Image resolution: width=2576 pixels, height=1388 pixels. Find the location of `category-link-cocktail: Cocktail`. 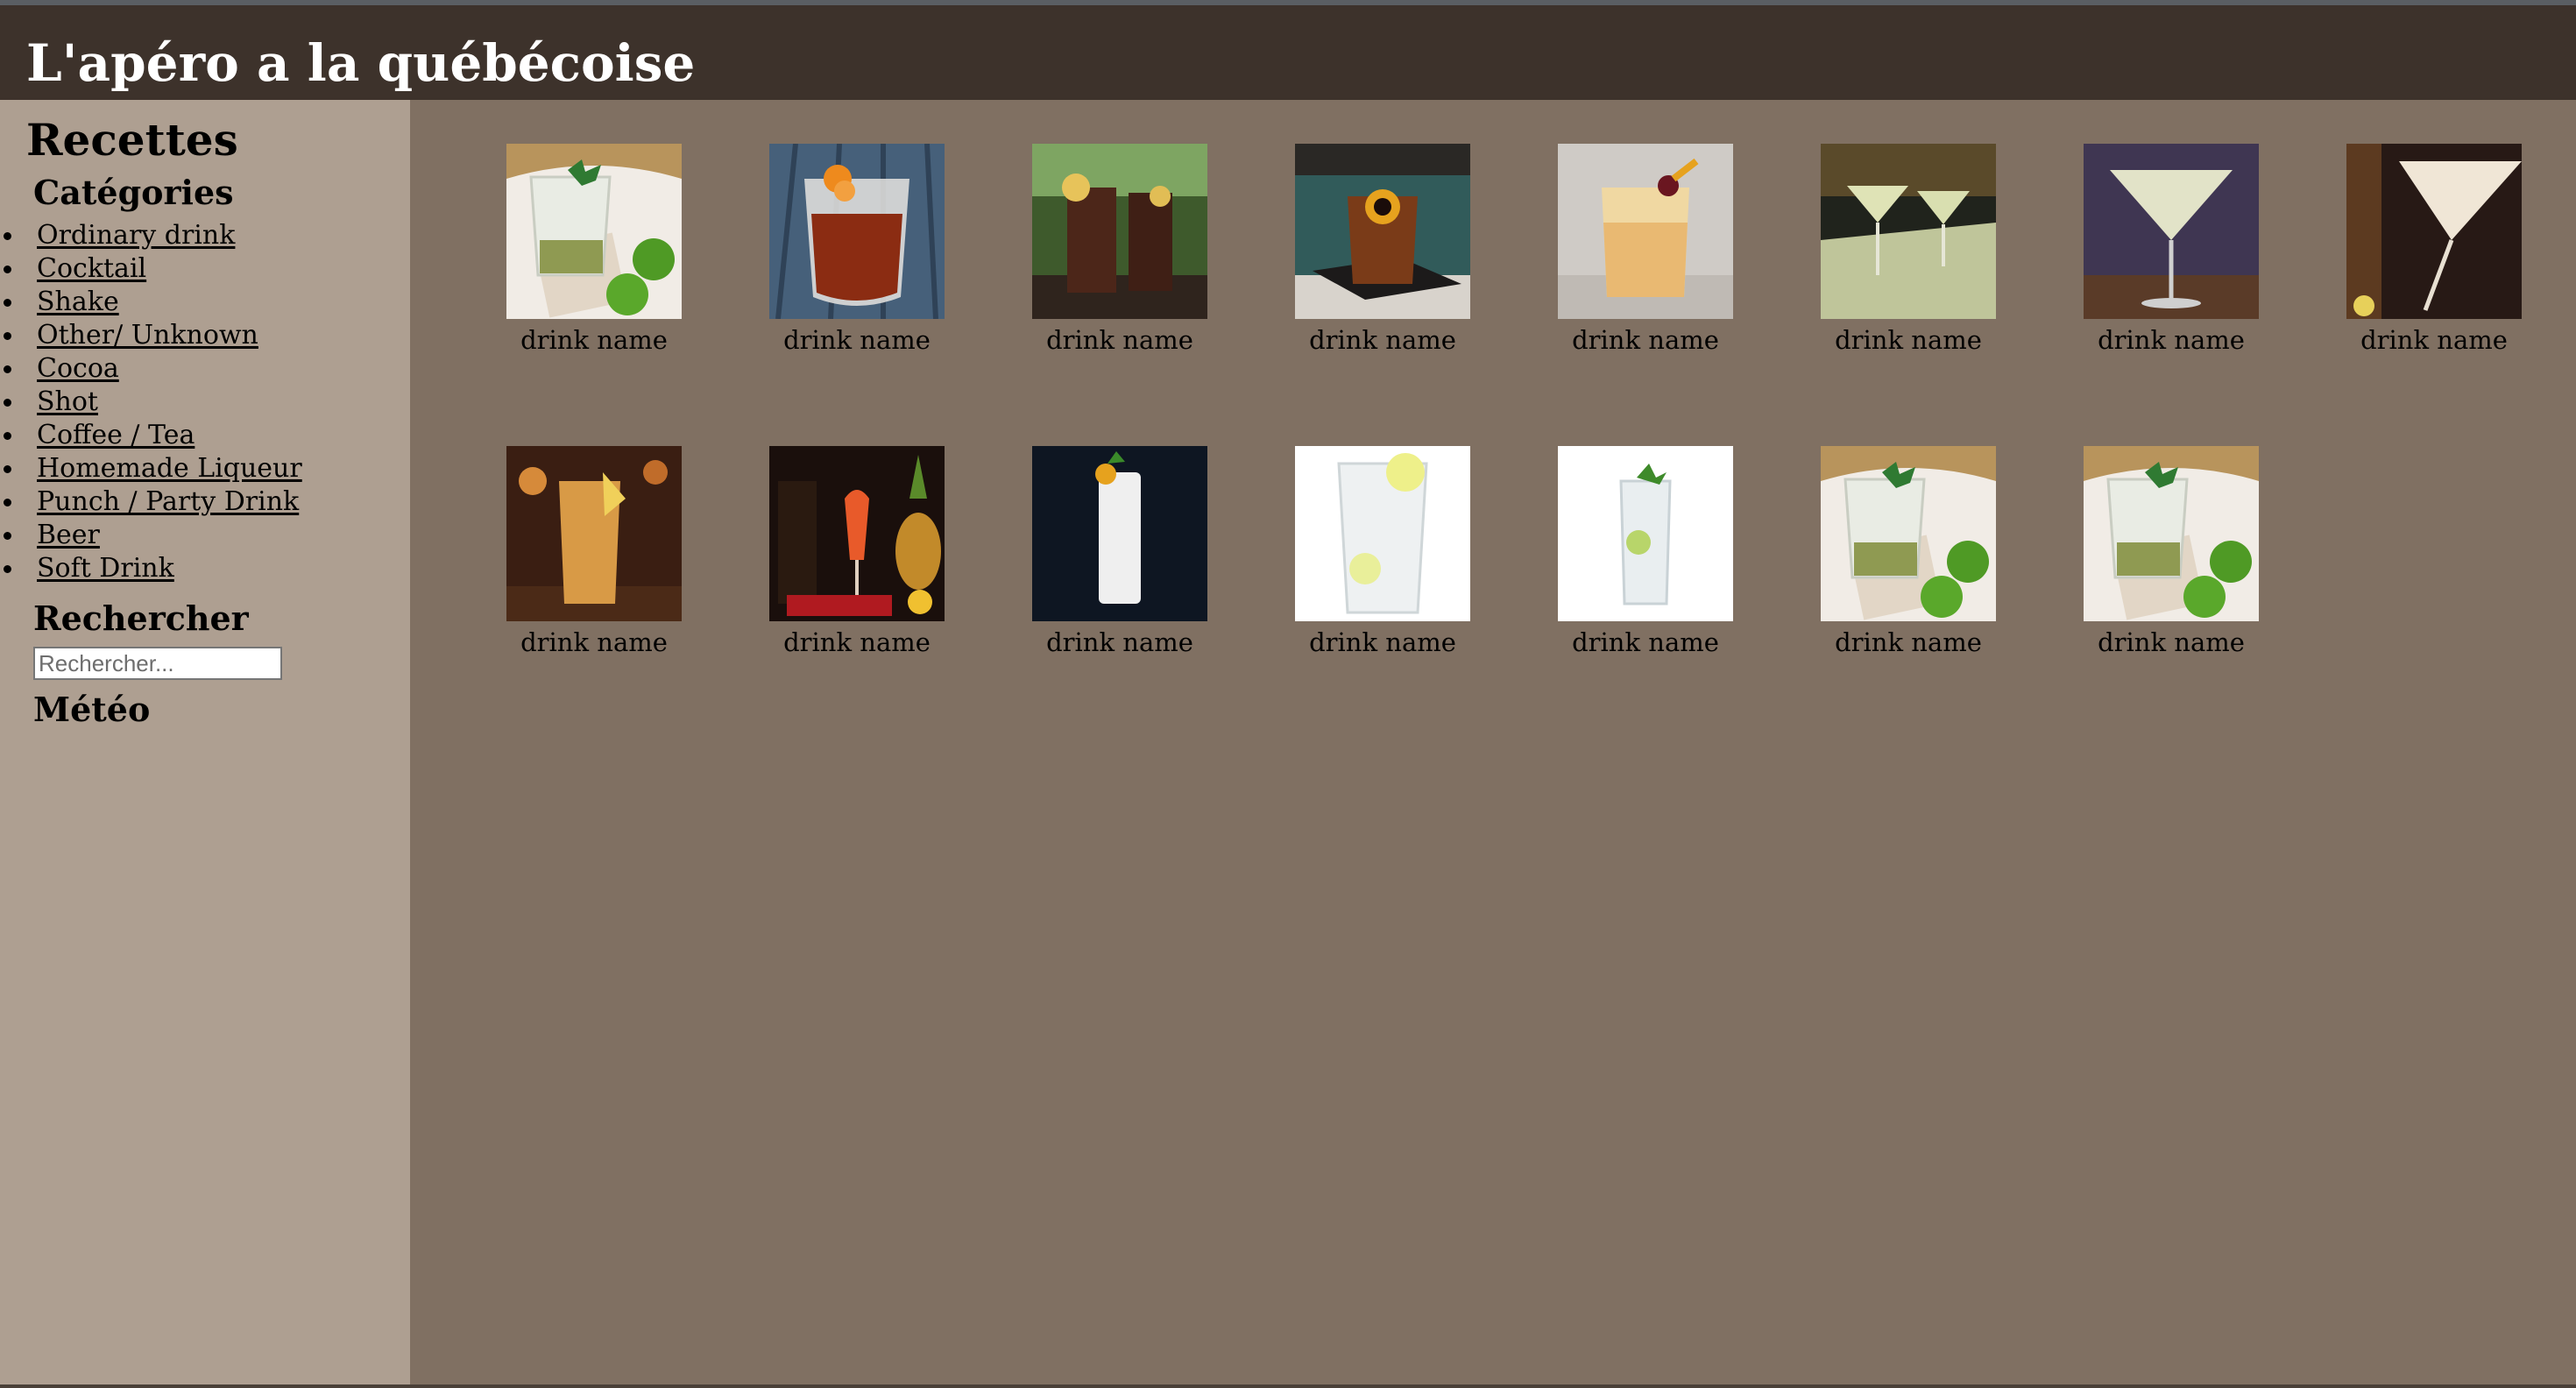

category-link-cocktail: Cocktail is located at coordinates (91, 268).